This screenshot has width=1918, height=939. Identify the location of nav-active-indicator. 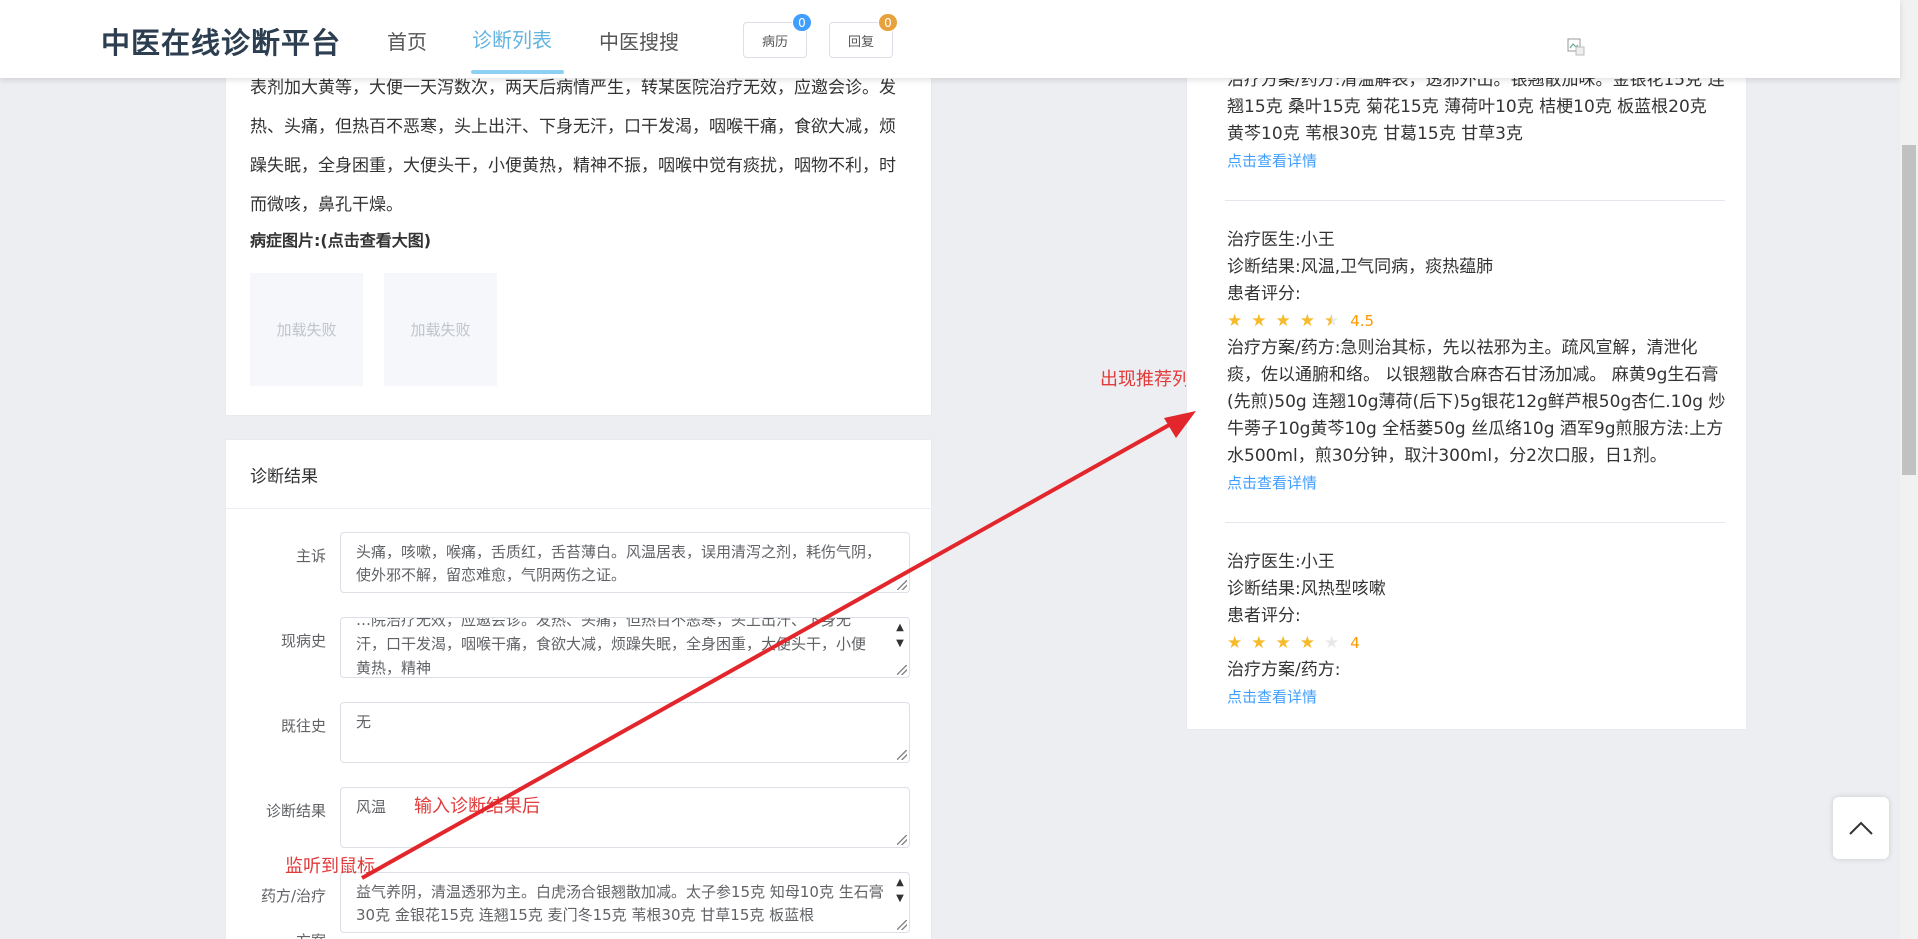
(517, 72).